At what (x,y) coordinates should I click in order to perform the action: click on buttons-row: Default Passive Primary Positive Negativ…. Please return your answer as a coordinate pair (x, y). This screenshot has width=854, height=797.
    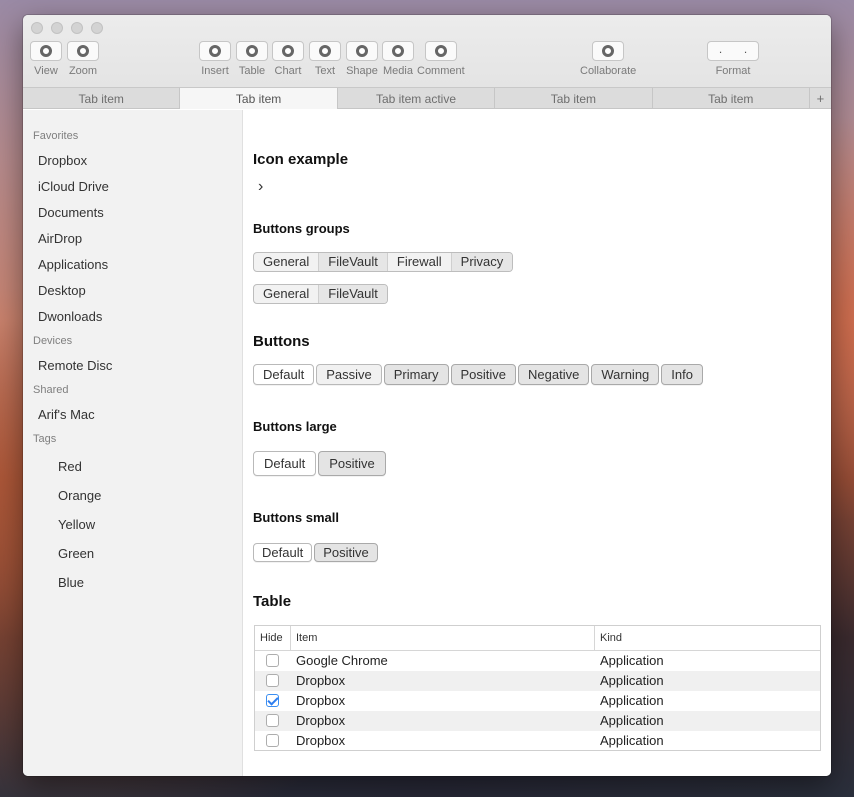
    Looking at the image, I should click on (478, 374).